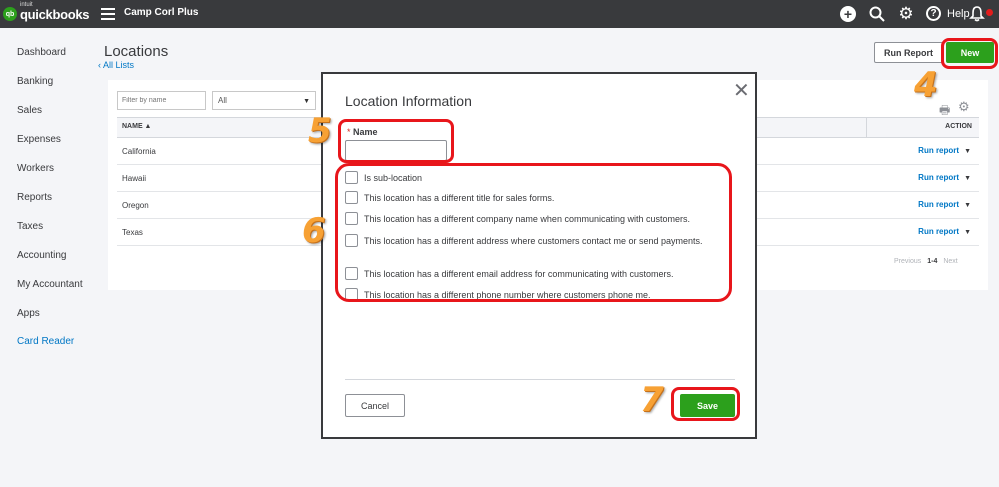 This screenshot has height=487, width=999. Describe the element at coordinates (55, 14) in the screenshot. I see `logo-text: quickbooks` at that location.